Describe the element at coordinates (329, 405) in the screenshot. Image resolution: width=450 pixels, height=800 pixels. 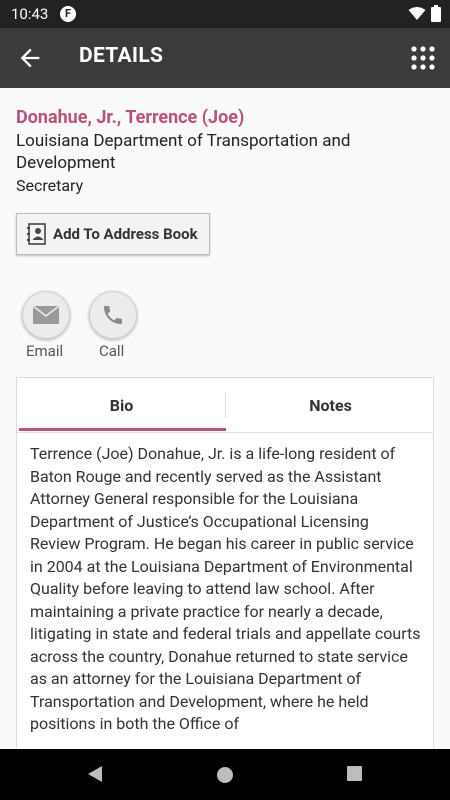
I see `tab-notes: Notes` at that location.